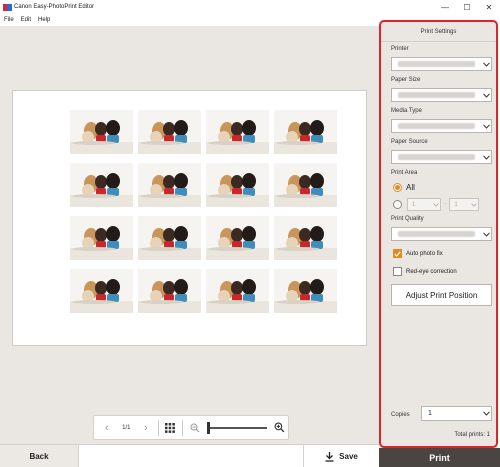 This screenshot has height=467, width=500. Describe the element at coordinates (329, 456) in the screenshot. I see `download-icon` at that location.